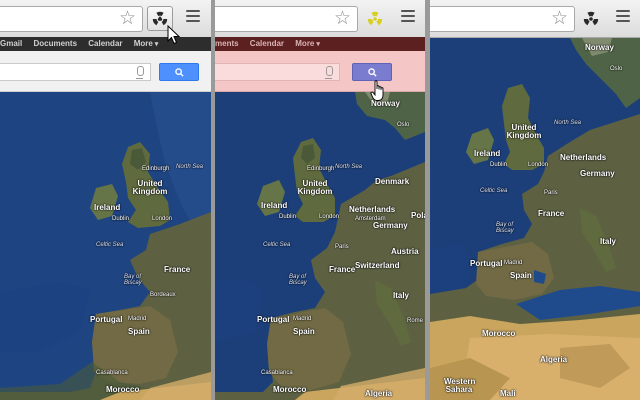 The image size is (640, 400). Describe the element at coordinates (415, 321) in the screenshot. I see `map-label-city: Rome` at that location.